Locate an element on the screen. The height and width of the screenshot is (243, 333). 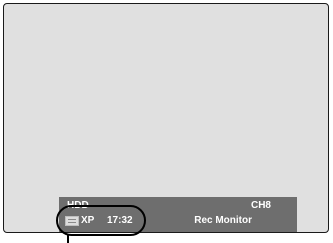
rec-monitor-label: Rec Monitor is located at coordinates (223, 220).